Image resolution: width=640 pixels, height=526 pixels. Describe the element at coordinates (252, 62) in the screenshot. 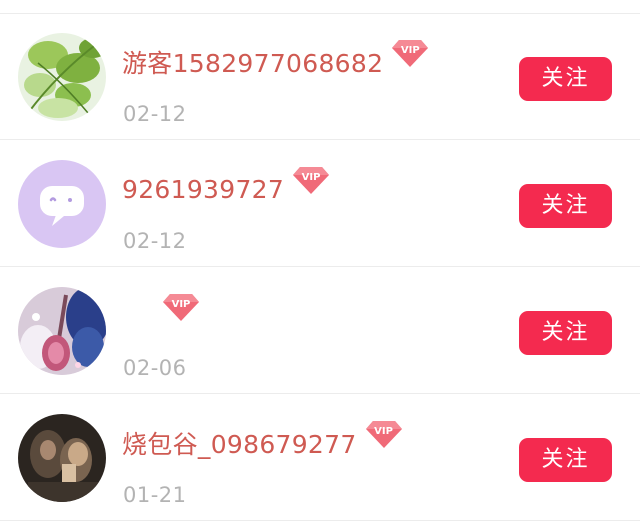

I see `user-name: 游客1582977068682` at that location.